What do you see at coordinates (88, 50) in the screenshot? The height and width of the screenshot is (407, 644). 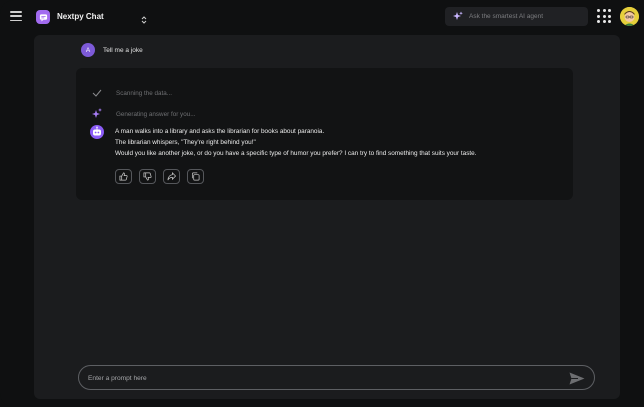 I see `user-initial-avatar: A` at bounding box center [88, 50].